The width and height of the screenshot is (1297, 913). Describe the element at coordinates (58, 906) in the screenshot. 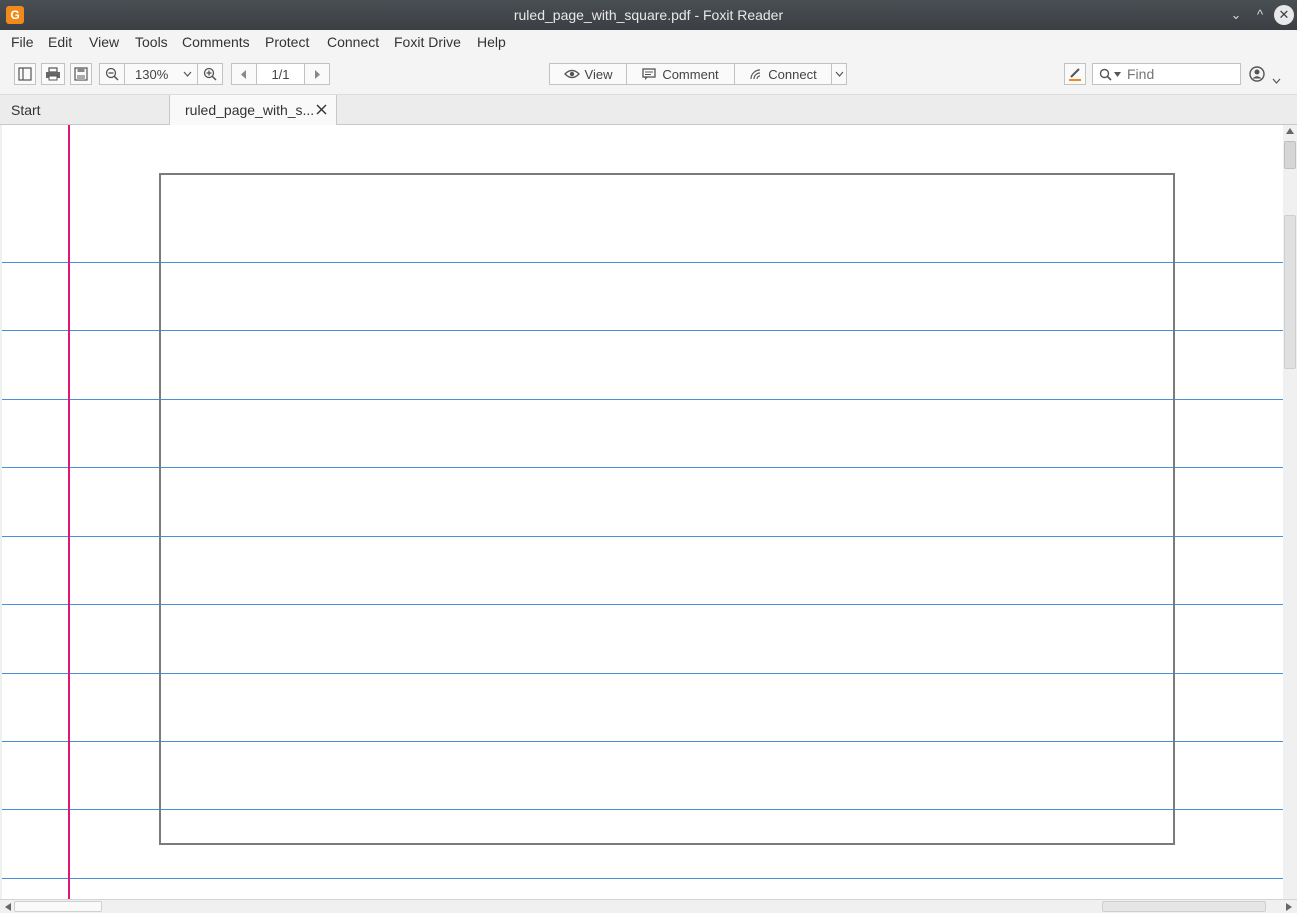

I see `horizontal-scroll-thumb` at that location.